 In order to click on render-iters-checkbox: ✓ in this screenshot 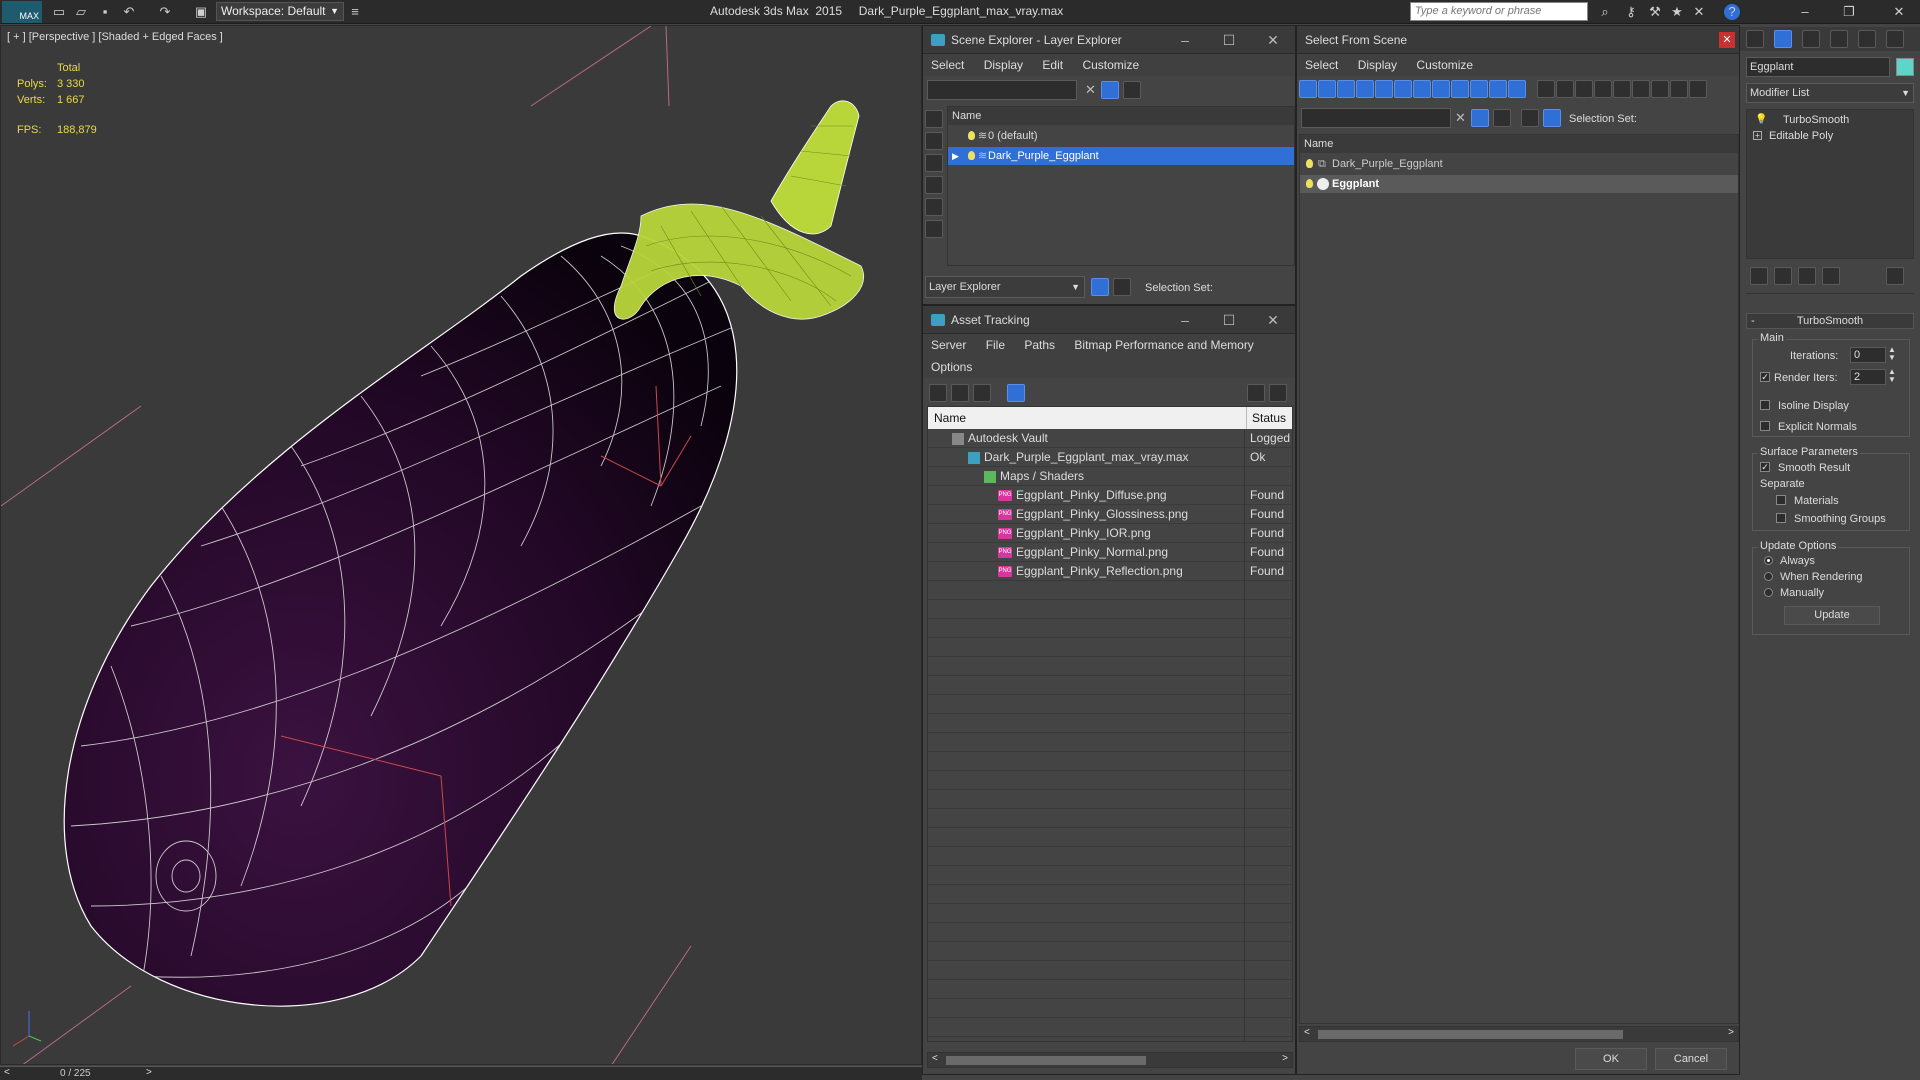, I will do `click(1765, 377)`.